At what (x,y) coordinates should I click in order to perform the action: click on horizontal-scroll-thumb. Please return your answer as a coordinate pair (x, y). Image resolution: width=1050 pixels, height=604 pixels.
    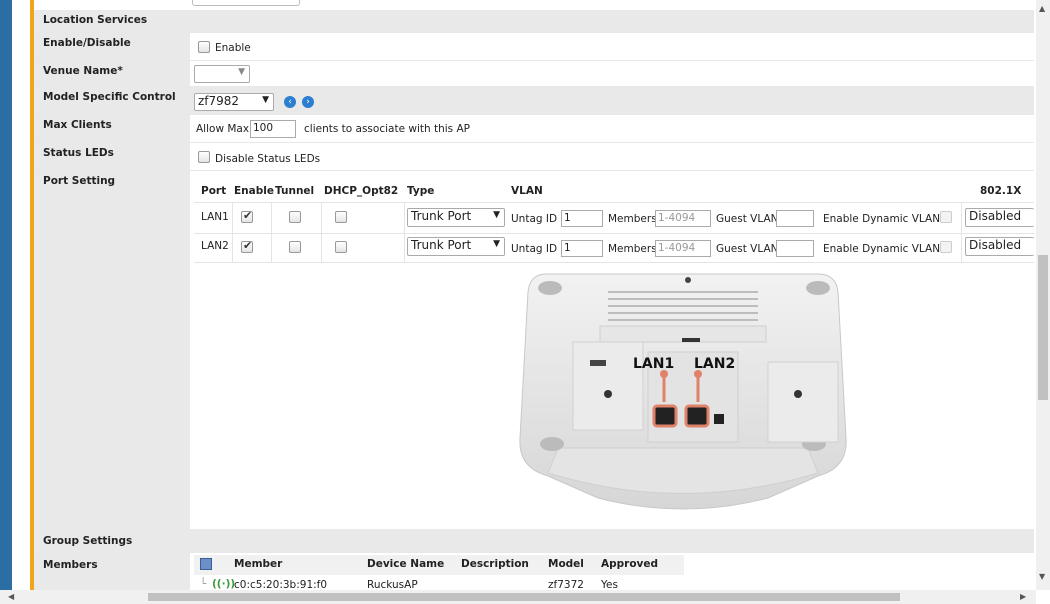
    Looking at the image, I should click on (524, 597).